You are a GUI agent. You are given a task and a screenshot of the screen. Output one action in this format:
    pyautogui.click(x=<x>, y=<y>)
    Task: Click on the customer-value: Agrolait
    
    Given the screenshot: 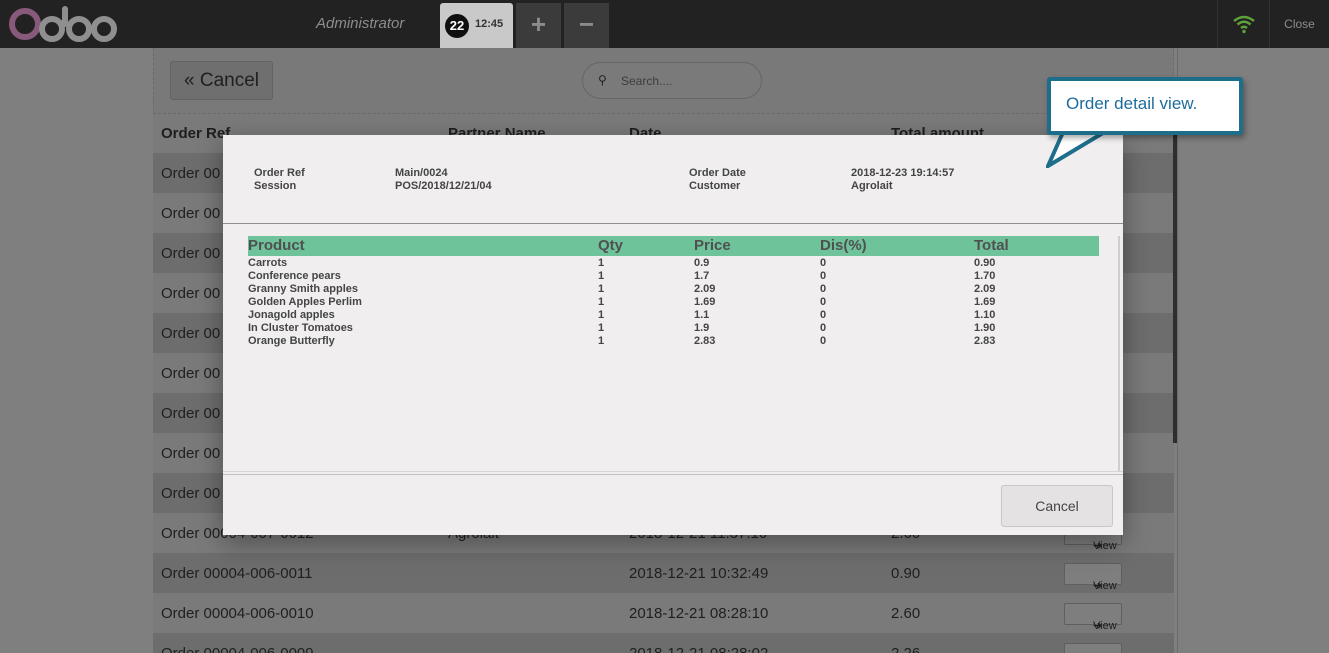 What is the action you would take?
    pyautogui.click(x=872, y=186)
    